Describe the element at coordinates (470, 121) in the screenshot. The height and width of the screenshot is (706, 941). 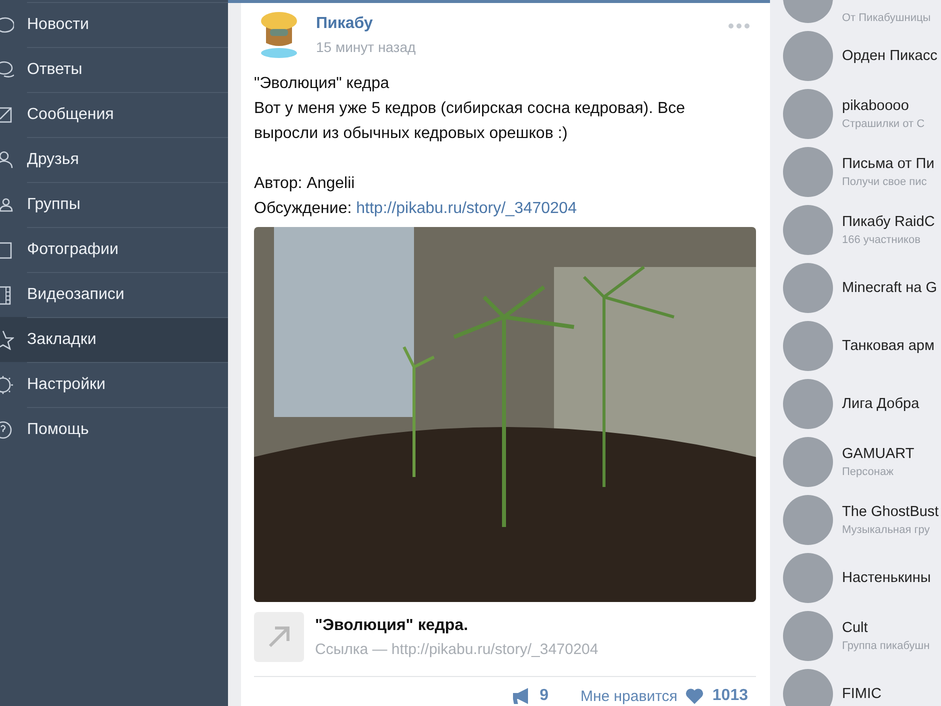
I see `post-body: Вот у меня уже 5 кедров (сибирская сосна кедровая). Все выросли из обычных кедровых орешков :)` at that location.